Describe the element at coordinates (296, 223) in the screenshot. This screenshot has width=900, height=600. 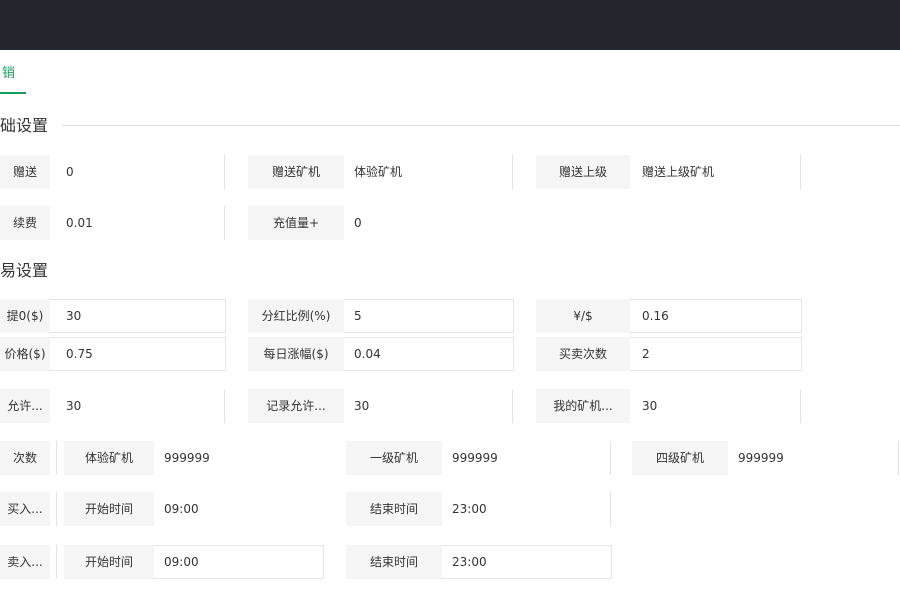
I see `field-label: 充值量+` at that location.